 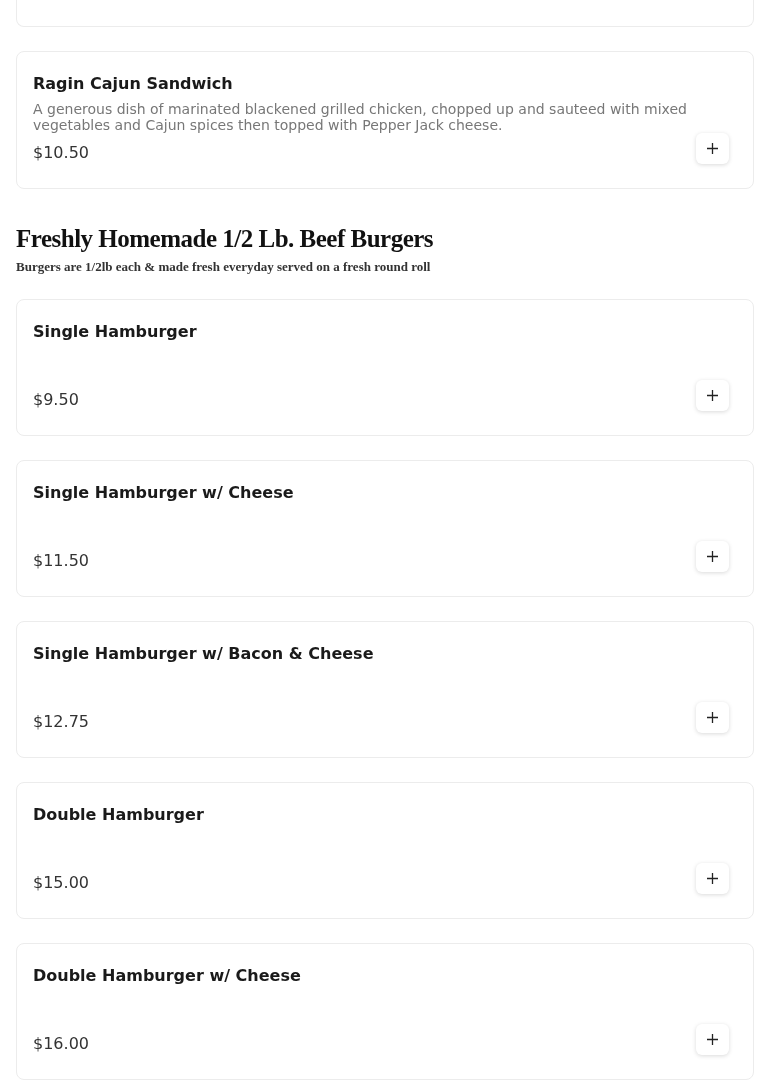 I want to click on menu-item-card: Double Hamburger $15.00, so click(x=385, y=850).